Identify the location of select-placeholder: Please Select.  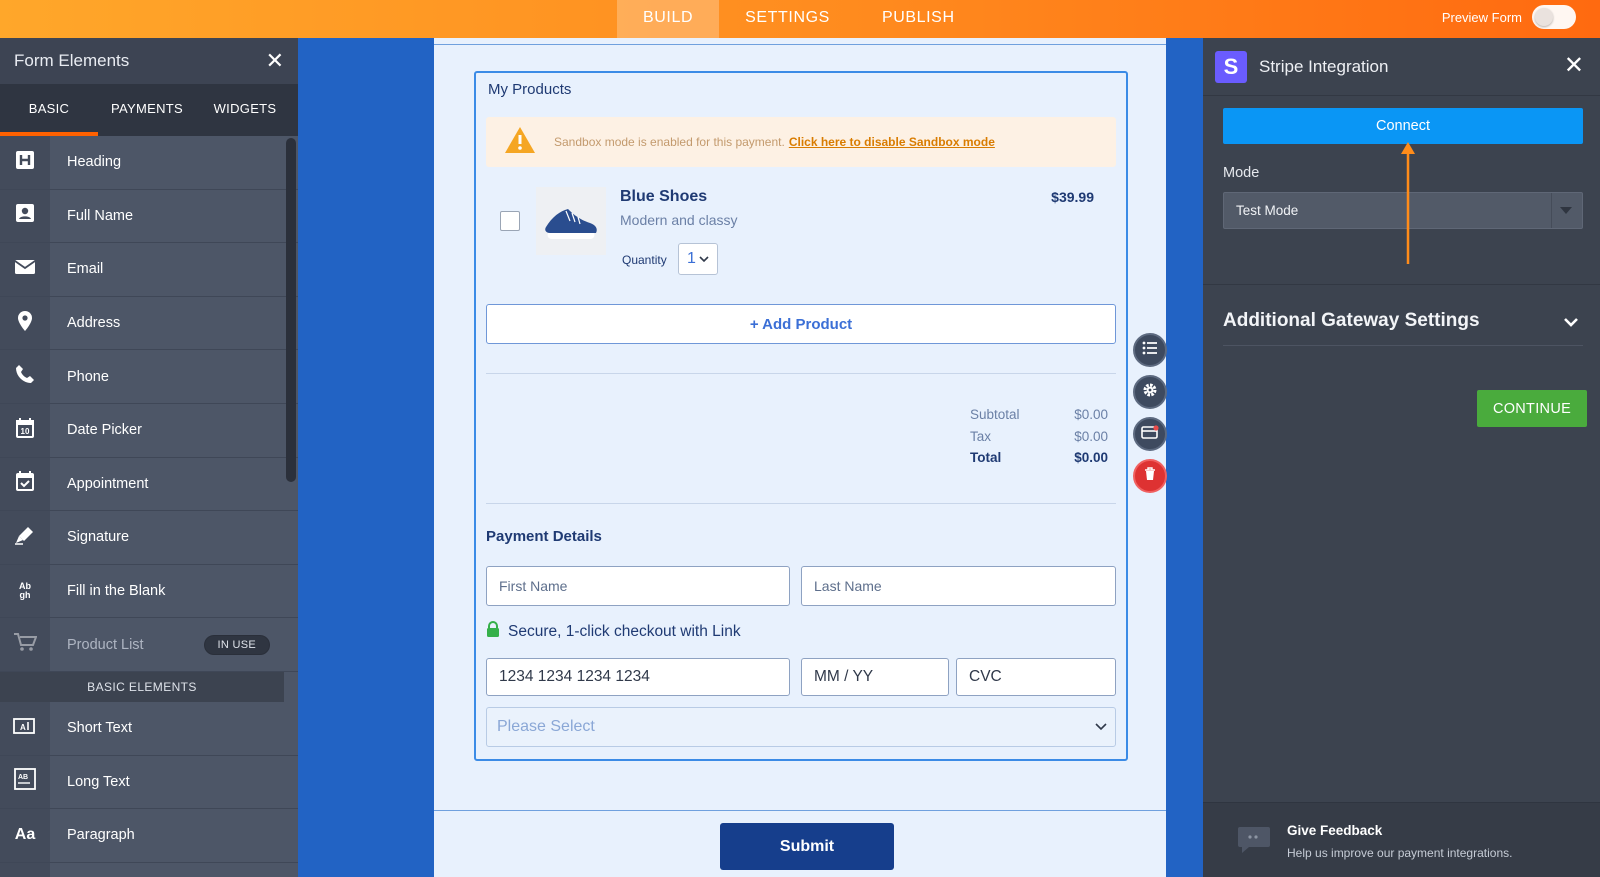
(546, 726).